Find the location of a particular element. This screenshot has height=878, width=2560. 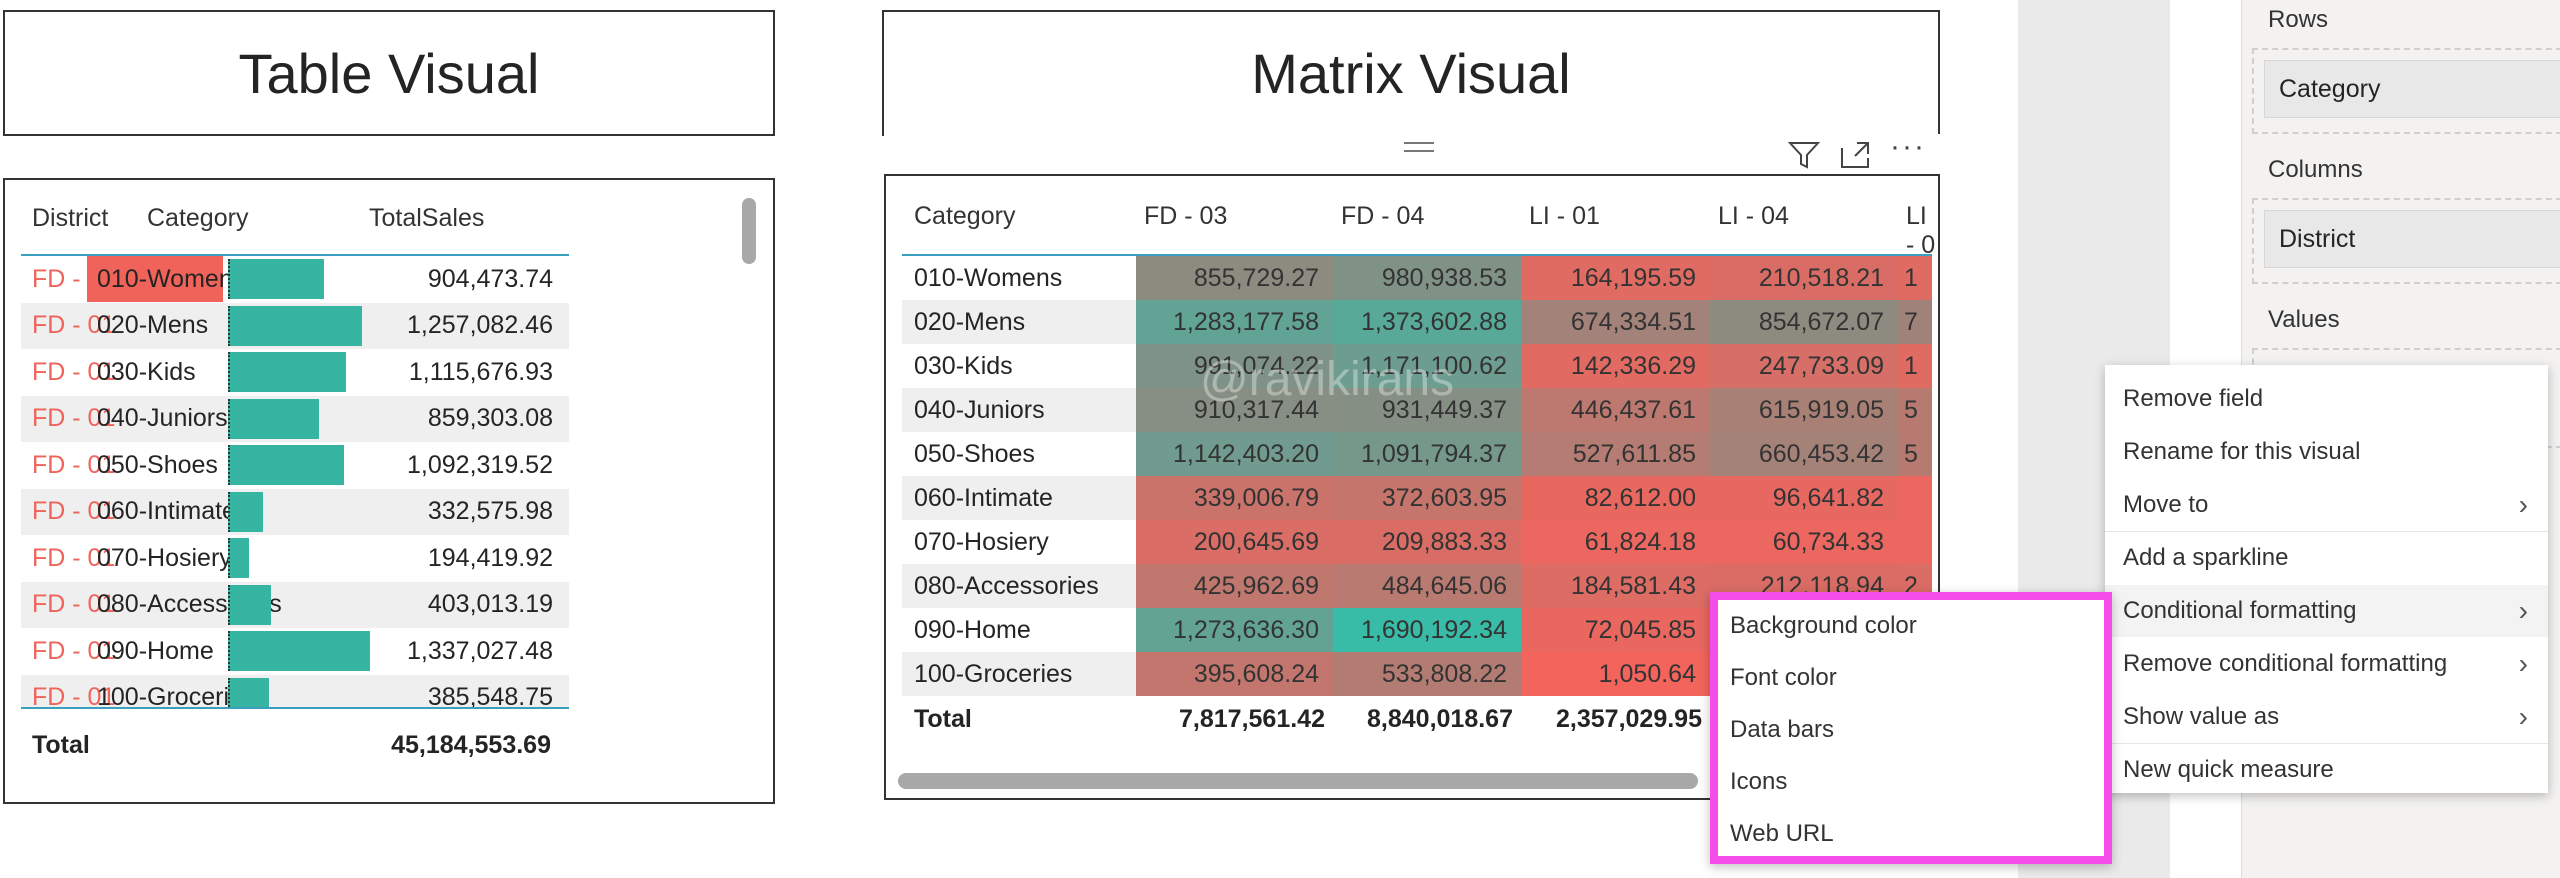

value-cell: 184,581.43 is located at coordinates (1615, 586).